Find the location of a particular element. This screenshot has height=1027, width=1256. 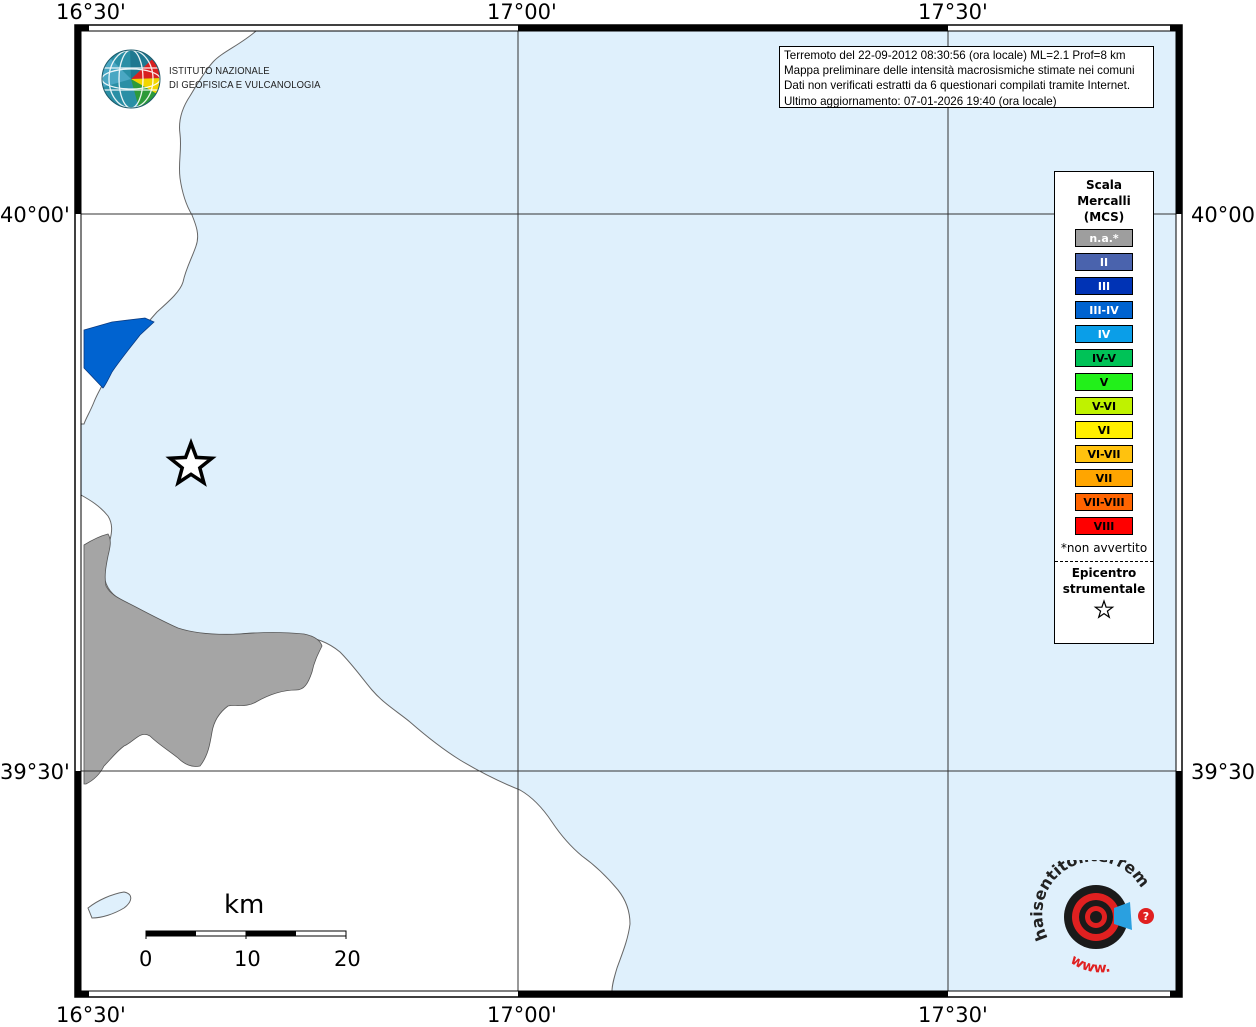

legend-separator is located at coordinates (1104, 561).